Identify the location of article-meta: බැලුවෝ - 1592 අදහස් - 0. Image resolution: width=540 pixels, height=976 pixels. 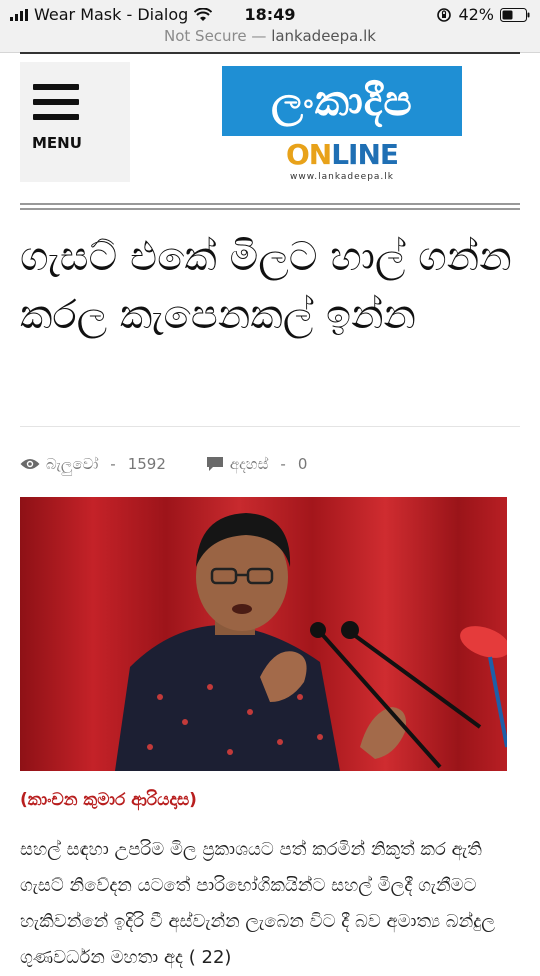
(183, 464).